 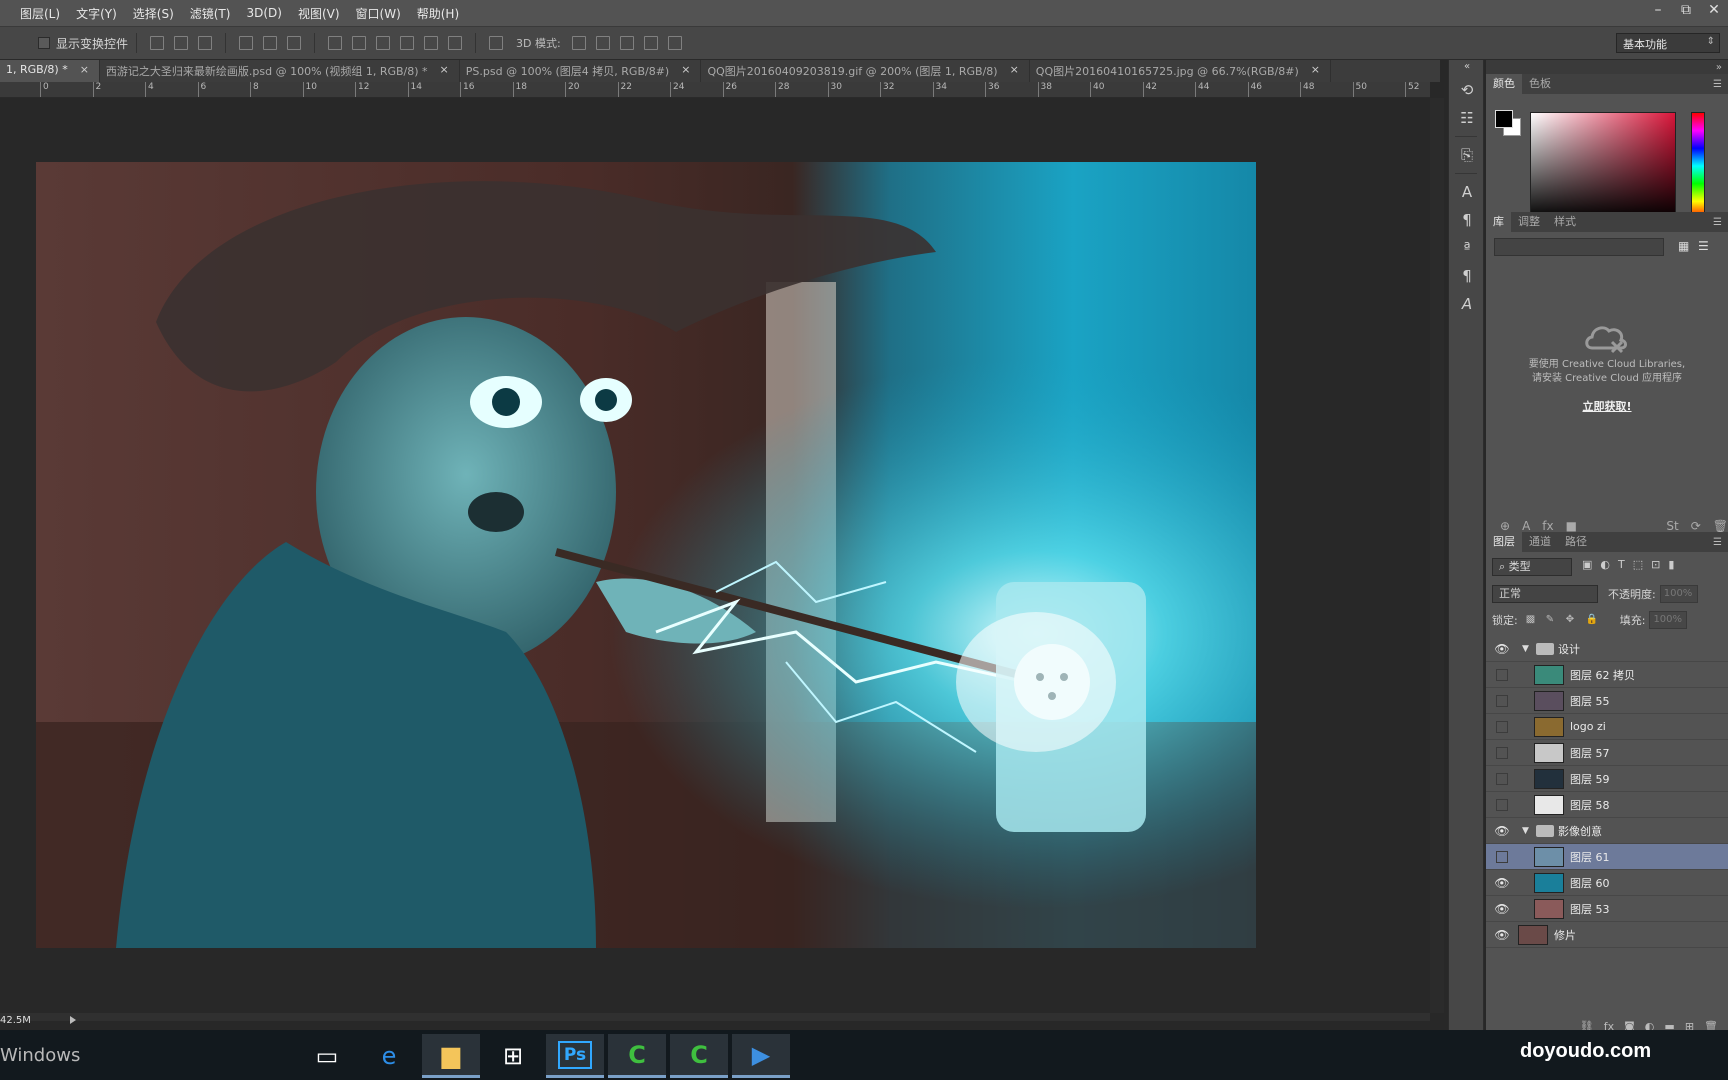 I want to click on paragraph-style-icon: ¶, so click(x=1467, y=276).